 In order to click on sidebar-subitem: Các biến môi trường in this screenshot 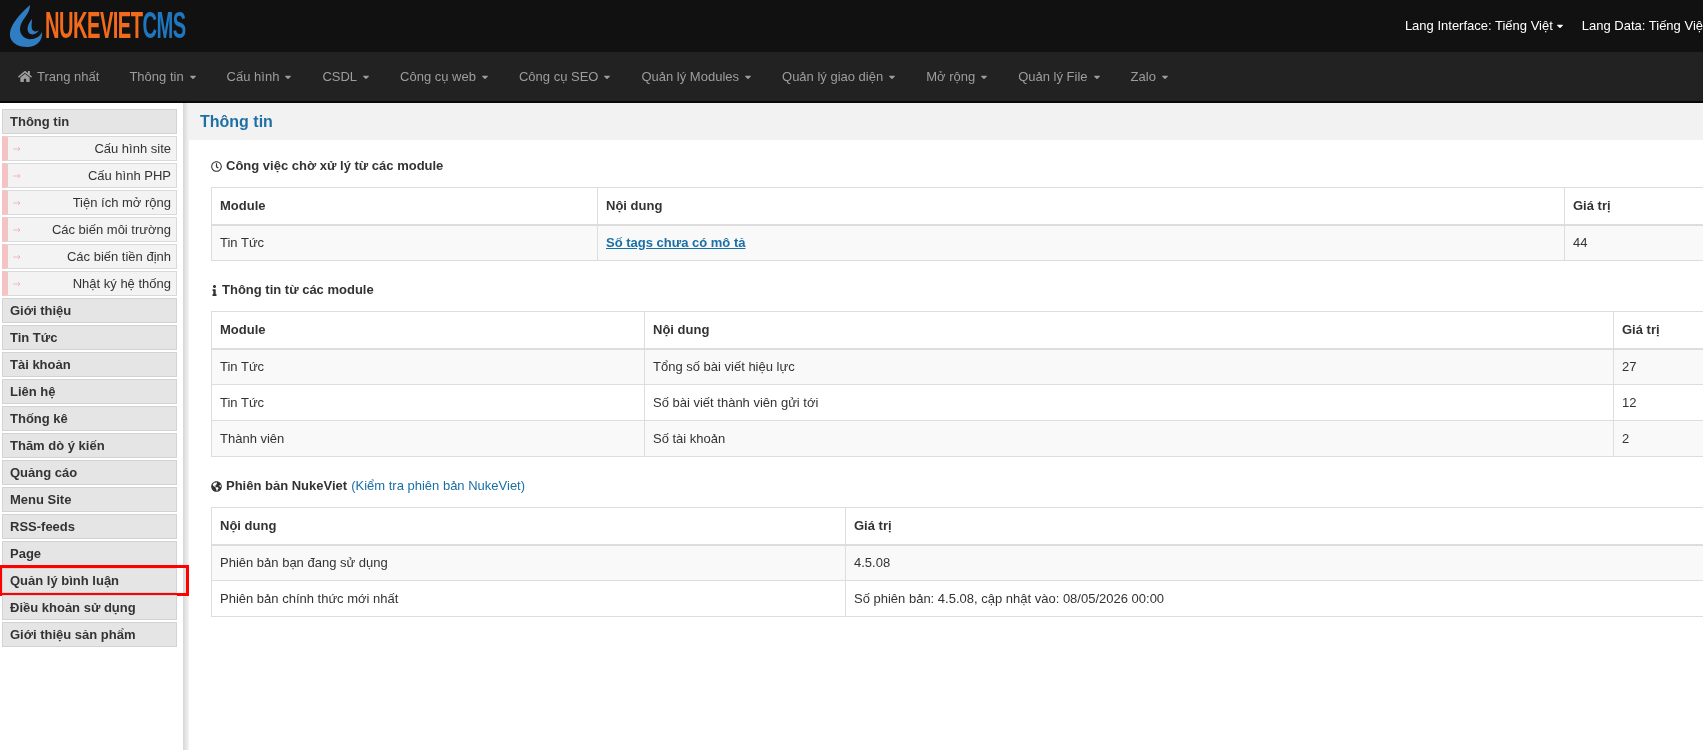, I will do `click(89, 229)`.